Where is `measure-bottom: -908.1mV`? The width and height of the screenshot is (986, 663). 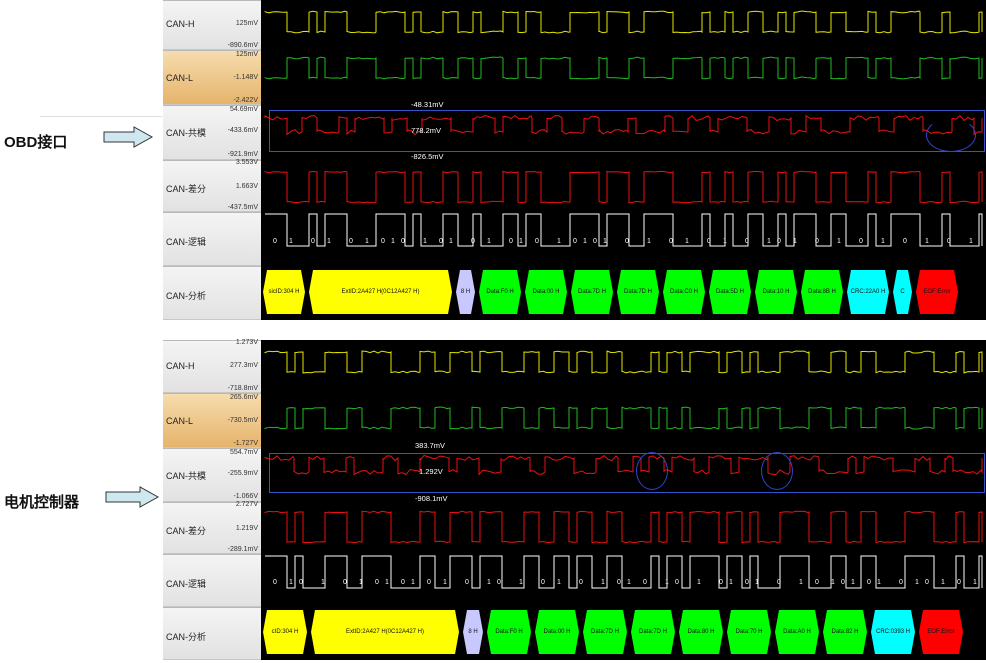 measure-bottom: -908.1mV is located at coordinates (431, 498).